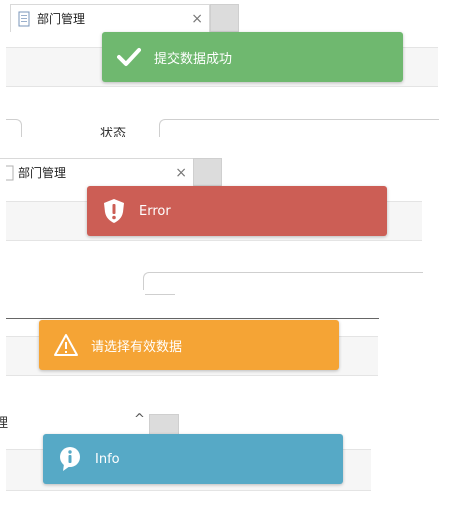 The height and width of the screenshot is (506, 452). What do you see at coordinates (139, 419) in the screenshot?
I see `caret-icon: ^` at bounding box center [139, 419].